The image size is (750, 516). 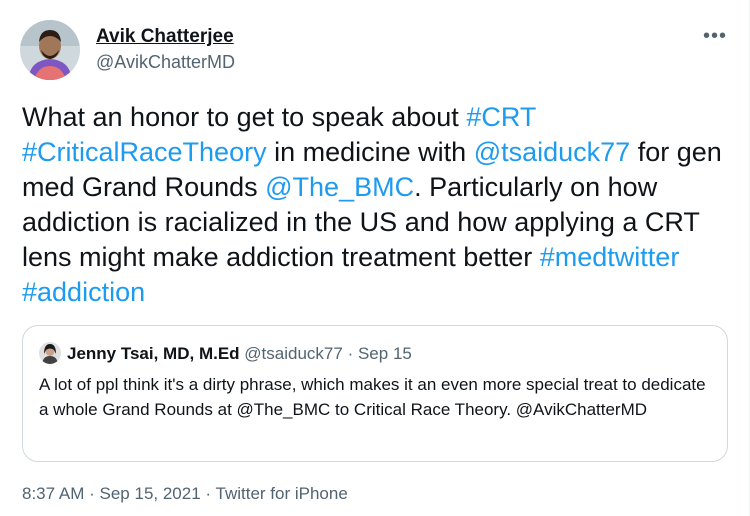 I want to click on author-name: Avik Chatterjee, so click(x=165, y=37).